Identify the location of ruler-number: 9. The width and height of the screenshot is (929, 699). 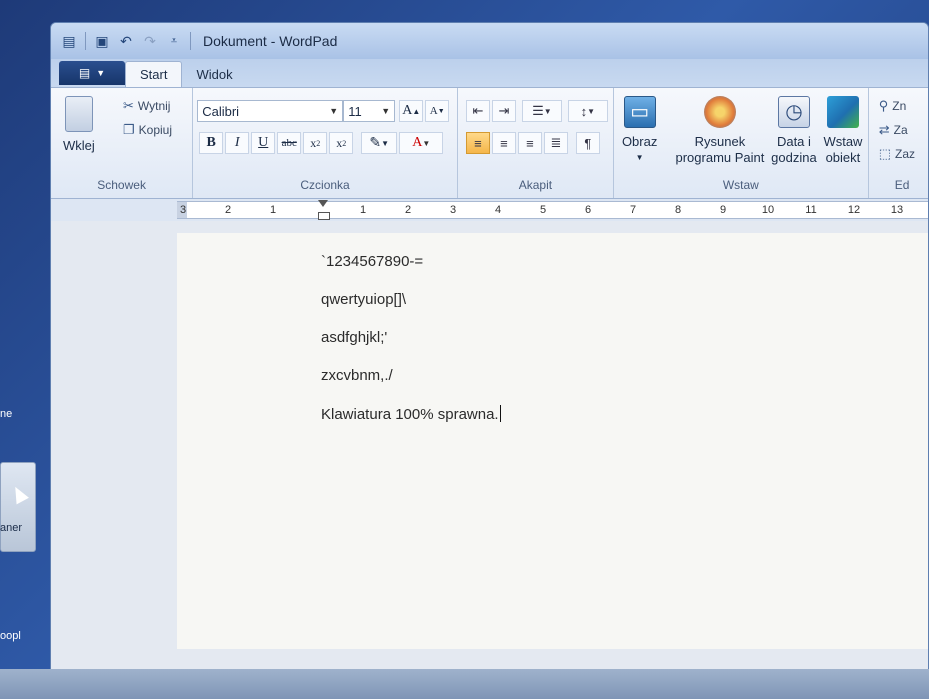
(723, 210).